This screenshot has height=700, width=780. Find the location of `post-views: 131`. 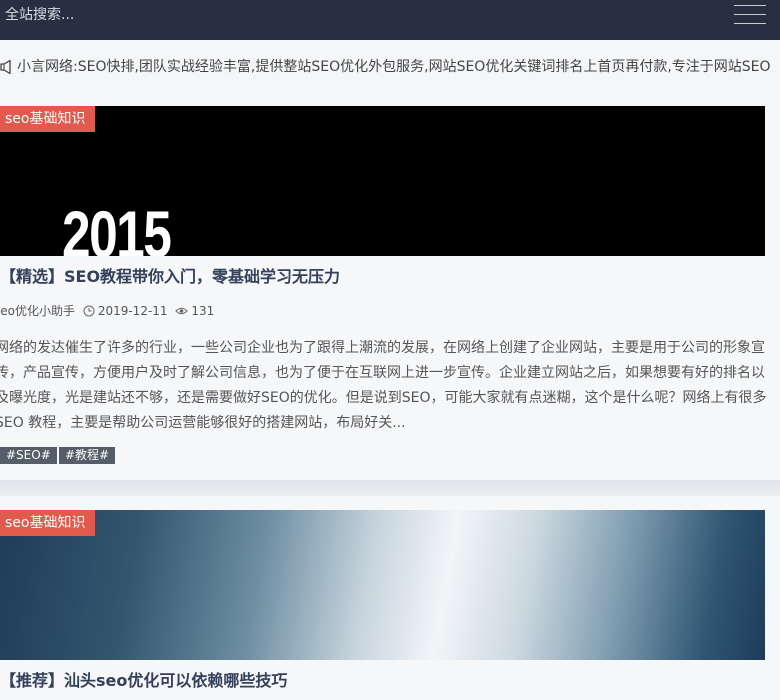

post-views: 131 is located at coordinates (203, 311).